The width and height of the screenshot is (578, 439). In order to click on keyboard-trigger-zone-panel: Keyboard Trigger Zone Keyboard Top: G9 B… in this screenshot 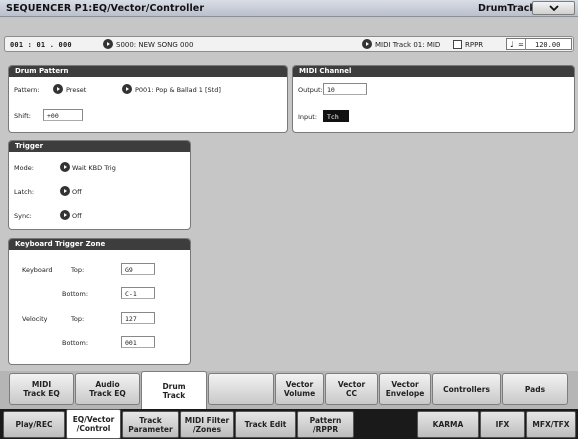, I will do `click(99, 301)`.